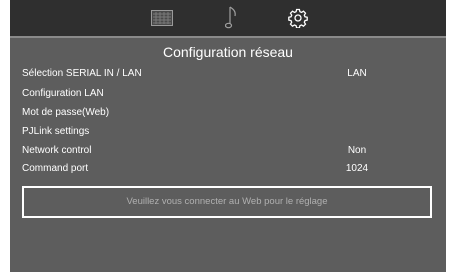 The height and width of the screenshot is (272, 451). I want to click on menu-item-label: Command port, so click(55, 168).